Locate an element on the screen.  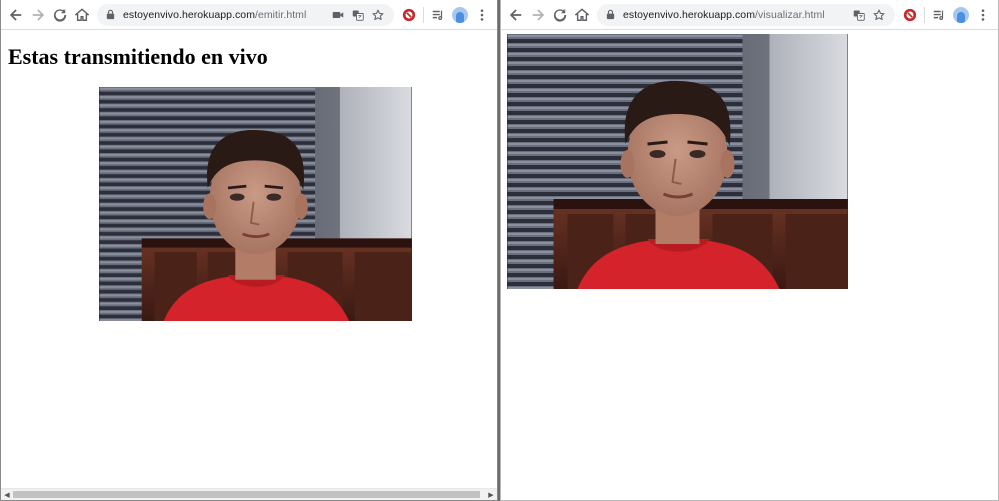
url-text: estoyenvivo.herokuapp.com/emitir.html is located at coordinates (225, 15).